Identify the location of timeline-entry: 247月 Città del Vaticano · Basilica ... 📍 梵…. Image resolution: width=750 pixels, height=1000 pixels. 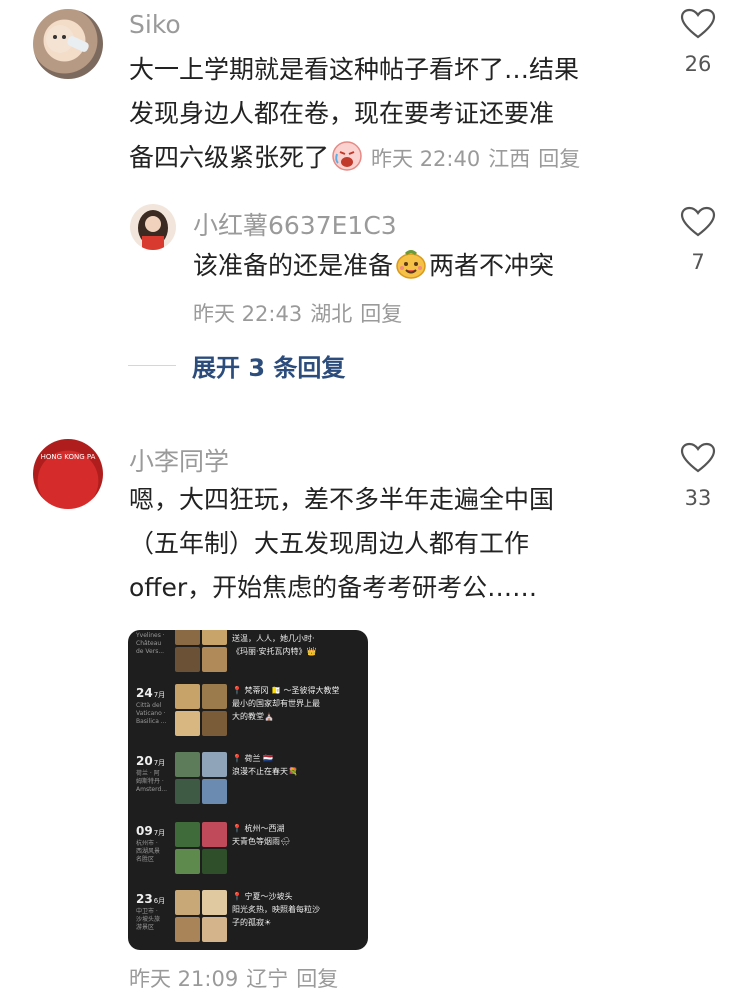
(248, 715).